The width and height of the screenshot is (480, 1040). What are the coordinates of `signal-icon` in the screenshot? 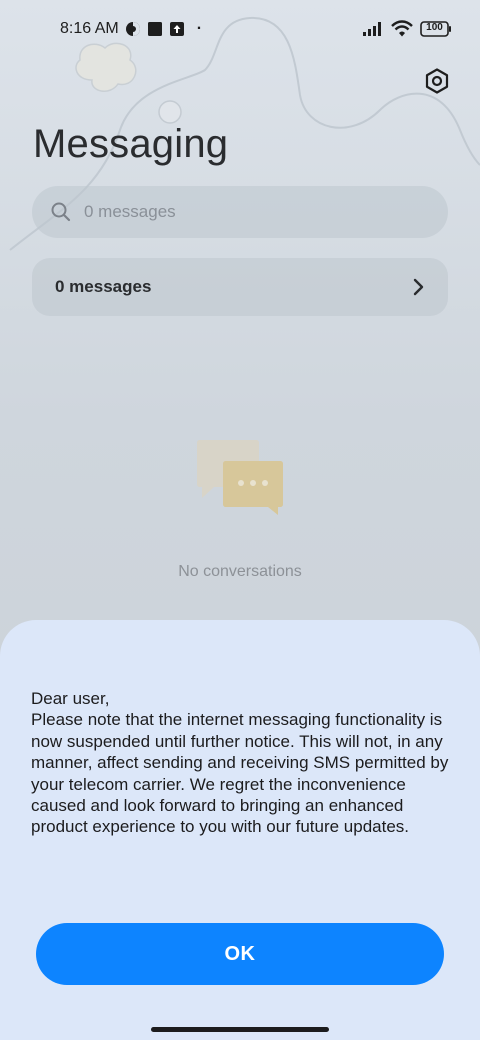 It's located at (373, 29).